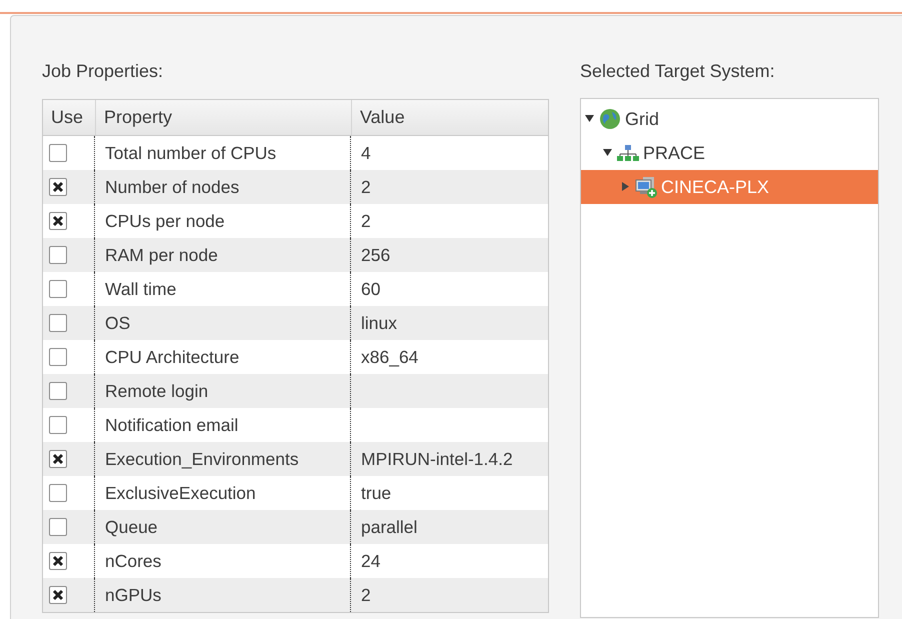 This screenshot has width=902, height=619. What do you see at coordinates (156, 391) in the screenshot?
I see `property-name: Remote login` at bounding box center [156, 391].